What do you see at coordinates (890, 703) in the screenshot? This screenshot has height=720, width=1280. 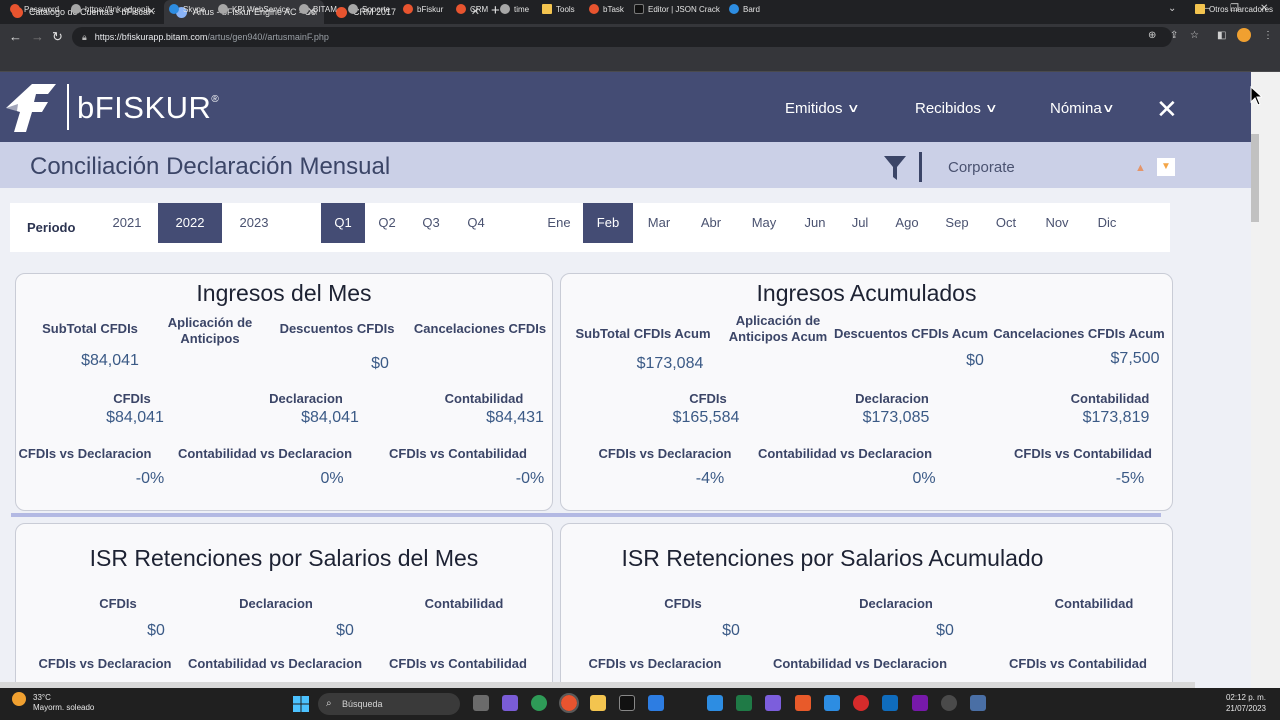 I see `outlook-icon` at bounding box center [890, 703].